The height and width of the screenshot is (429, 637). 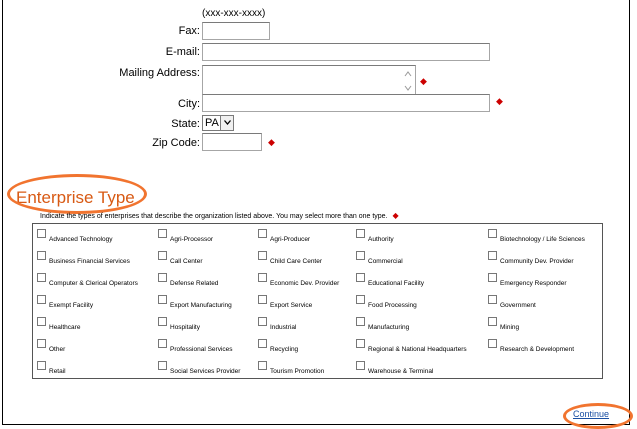 What do you see at coordinates (305, 283) in the screenshot?
I see `enterprise-option-label: Economic Dev. Provider` at bounding box center [305, 283].